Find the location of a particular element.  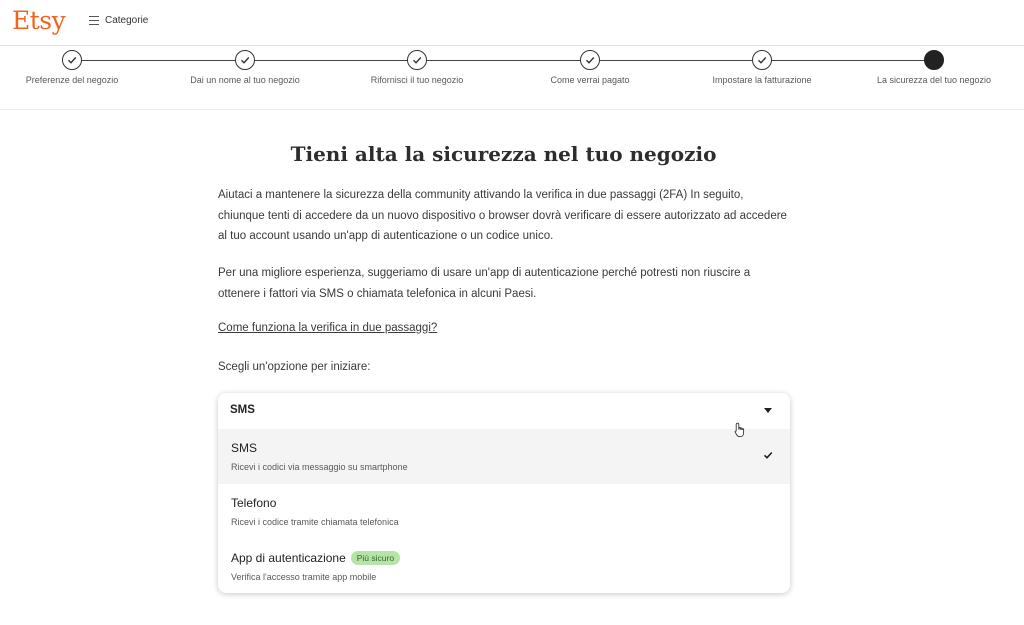

hamburger-icon is located at coordinates (94, 20).